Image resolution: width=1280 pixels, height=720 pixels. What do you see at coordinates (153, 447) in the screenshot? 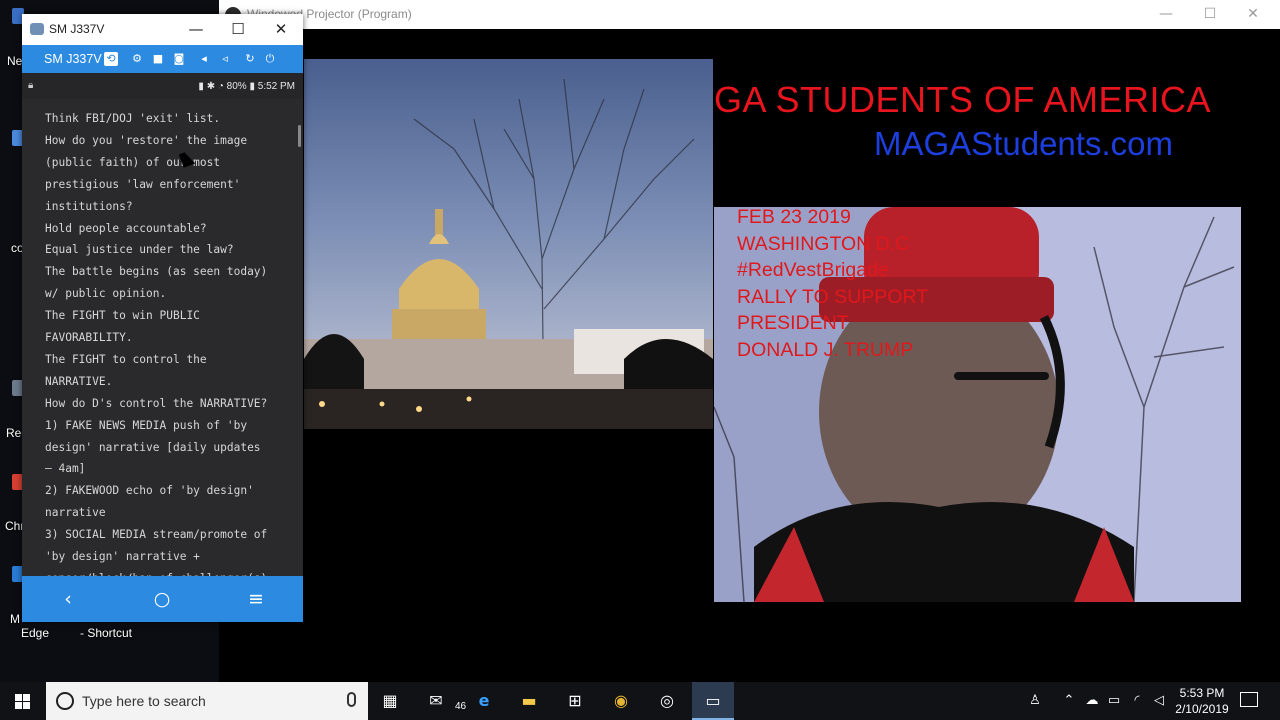
I see `content-line: design' narrative [daily updates` at bounding box center [153, 447].